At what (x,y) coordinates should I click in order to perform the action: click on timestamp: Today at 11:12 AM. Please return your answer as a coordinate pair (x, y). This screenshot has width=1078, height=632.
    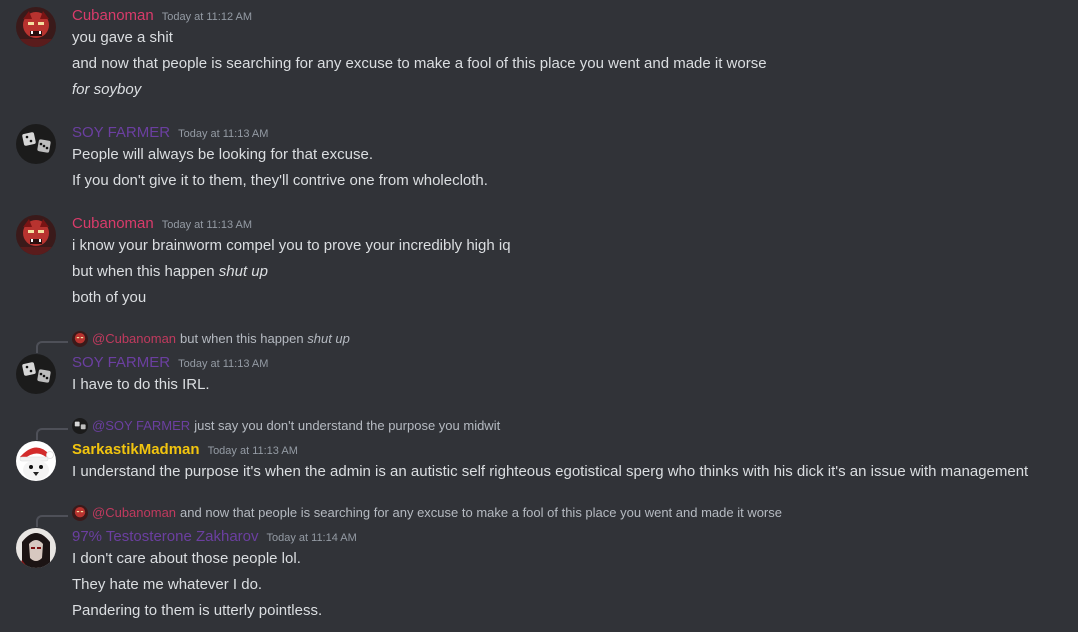
    Looking at the image, I should click on (207, 17).